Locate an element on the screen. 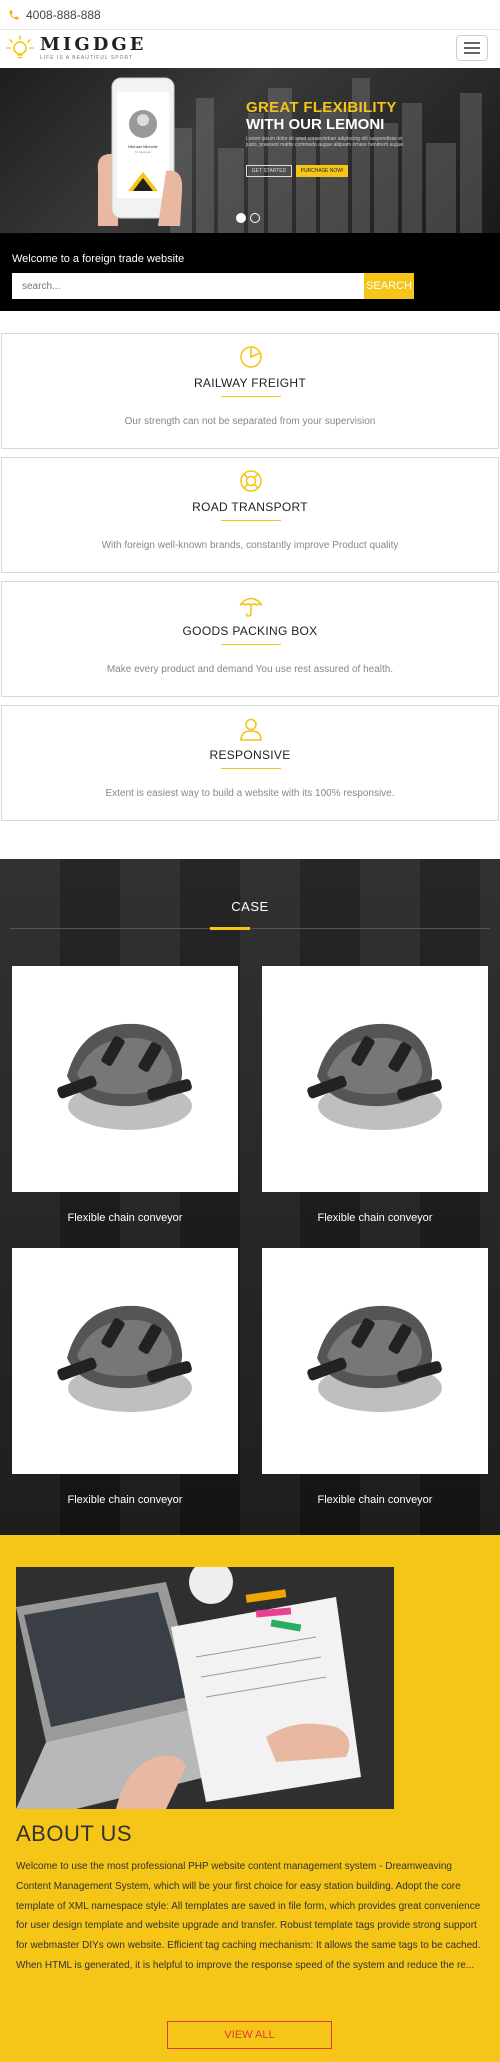 Image resolution: width=500 pixels, height=2062 pixels. about-title: ABOUT US is located at coordinates (74, 1833).